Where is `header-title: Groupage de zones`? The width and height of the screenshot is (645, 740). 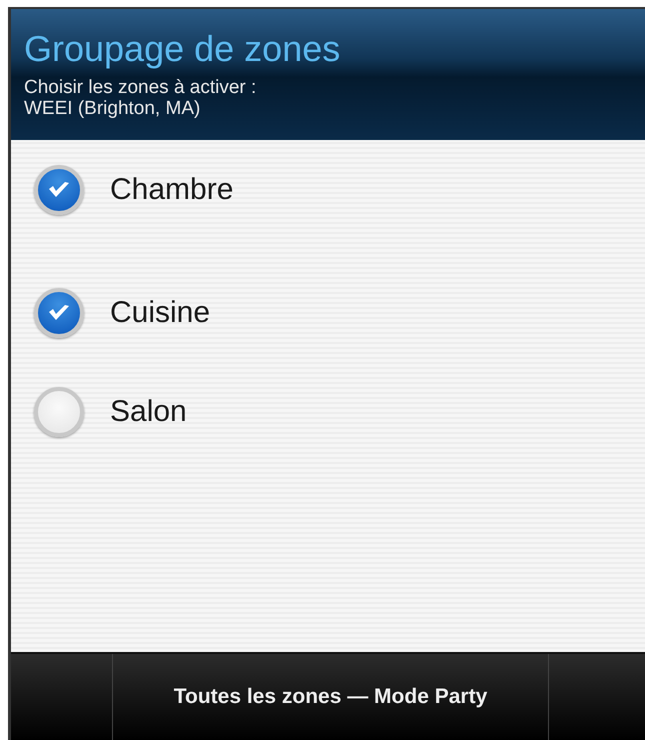 header-title: Groupage de zones is located at coordinates (182, 49).